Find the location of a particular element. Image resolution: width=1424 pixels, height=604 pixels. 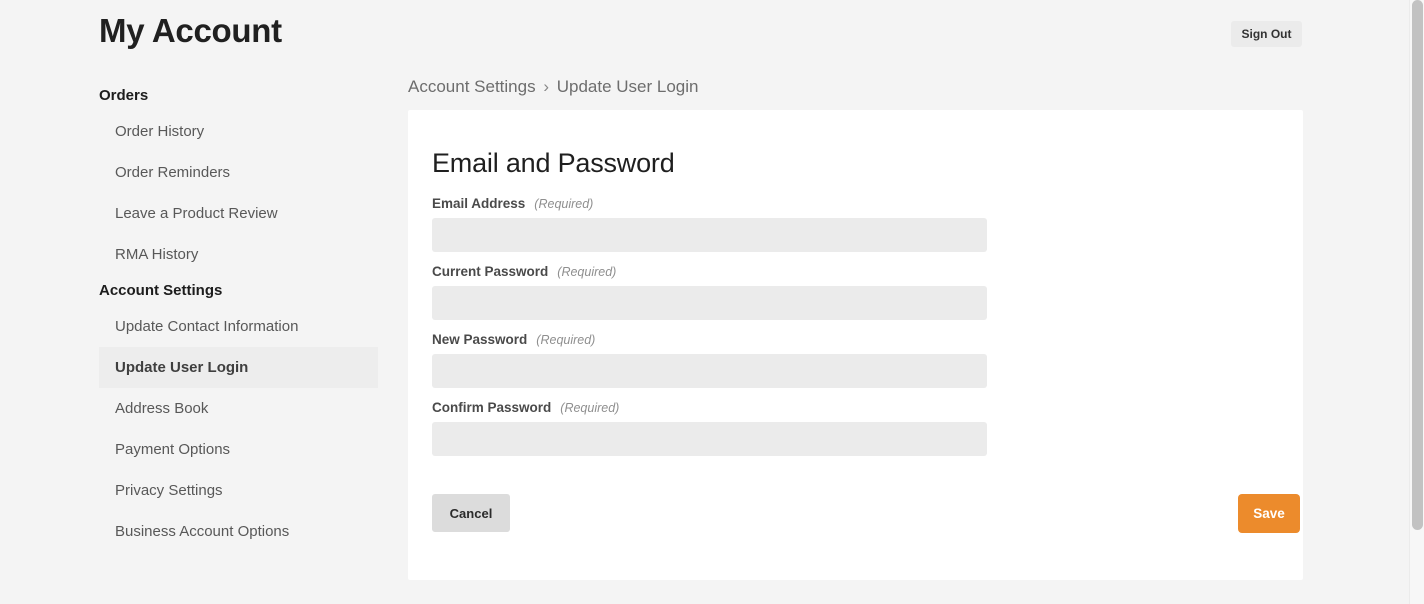

input-current-password is located at coordinates (709, 303).